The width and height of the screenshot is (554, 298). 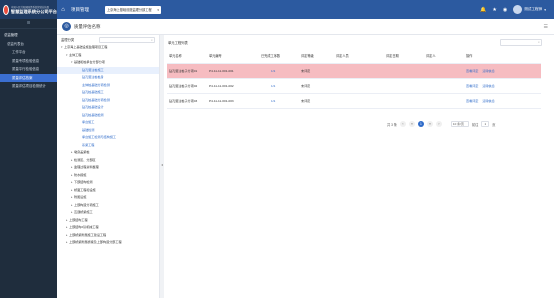 I want to click on page-header: ◎ 质量评估名称 ☰, so click(x=305, y=27).